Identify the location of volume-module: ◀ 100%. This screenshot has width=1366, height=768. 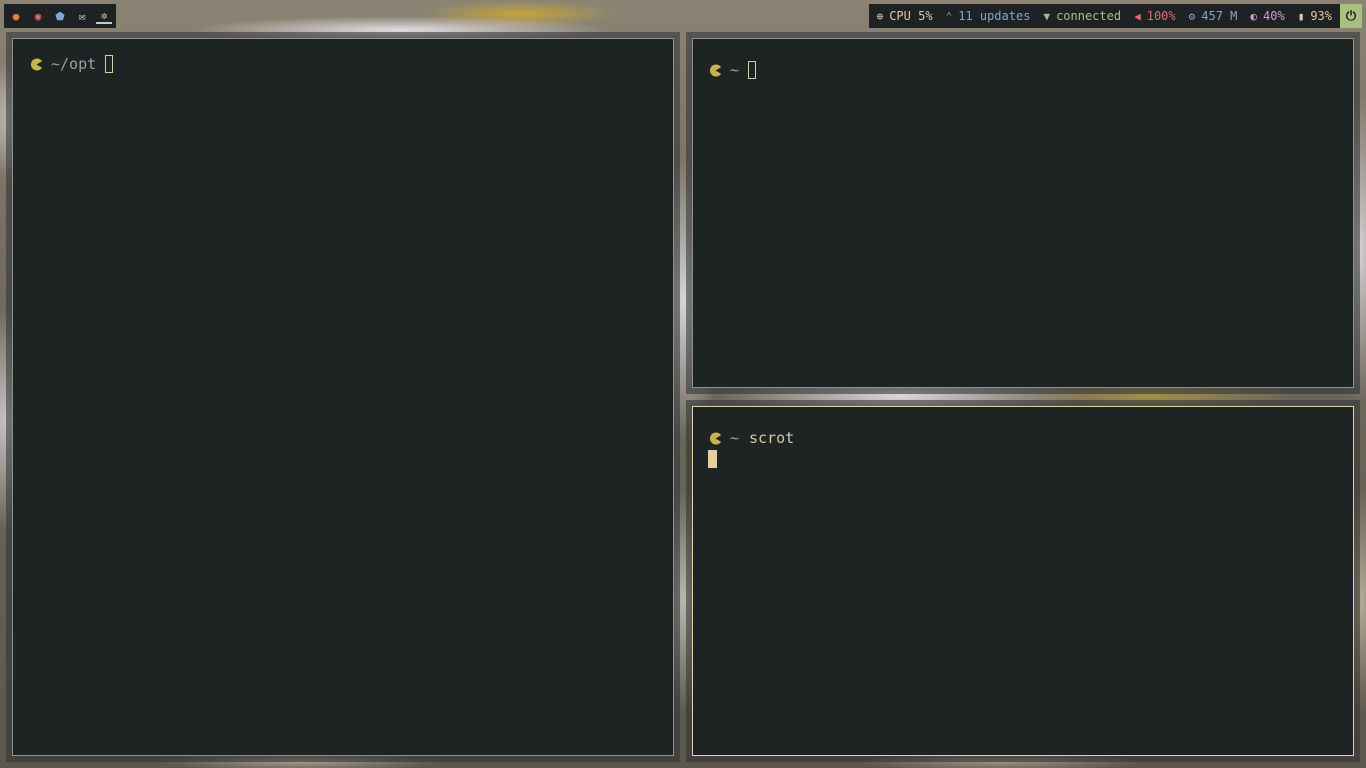
(1155, 16).